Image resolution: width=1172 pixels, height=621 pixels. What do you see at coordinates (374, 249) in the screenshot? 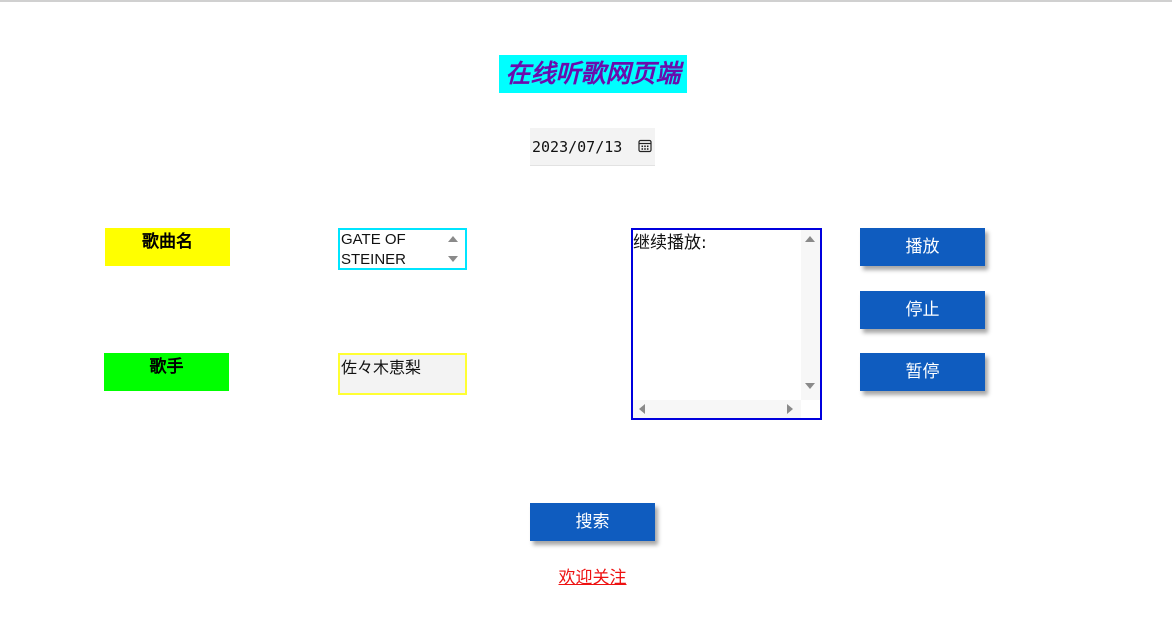
I see `song-select-value: GATE OF STEINER` at bounding box center [374, 249].